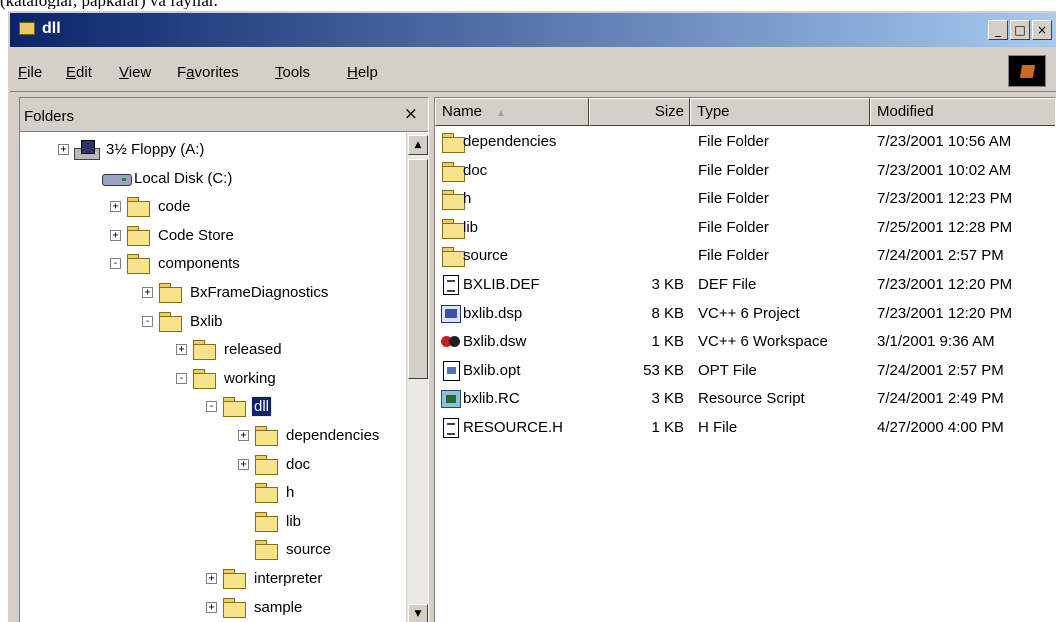  Describe the element at coordinates (196, 235) in the screenshot. I see `tree-item-label: Code Store` at that location.